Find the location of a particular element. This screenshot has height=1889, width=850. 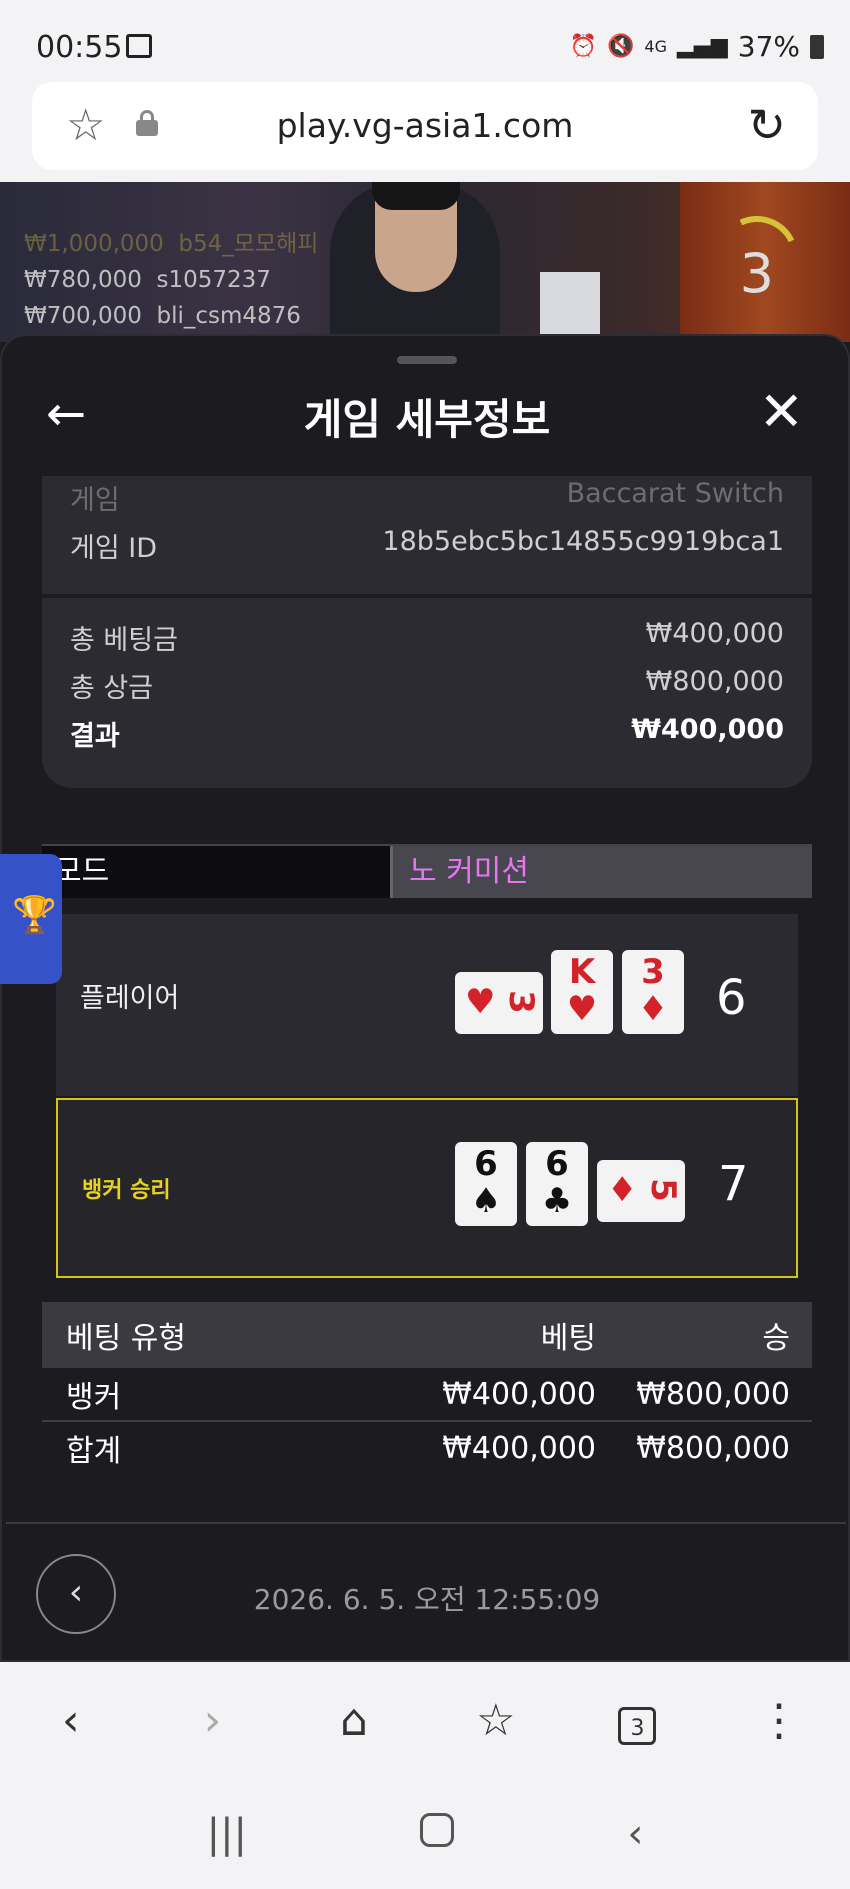

leaderboard-tab: 🏆 is located at coordinates (31, 919).